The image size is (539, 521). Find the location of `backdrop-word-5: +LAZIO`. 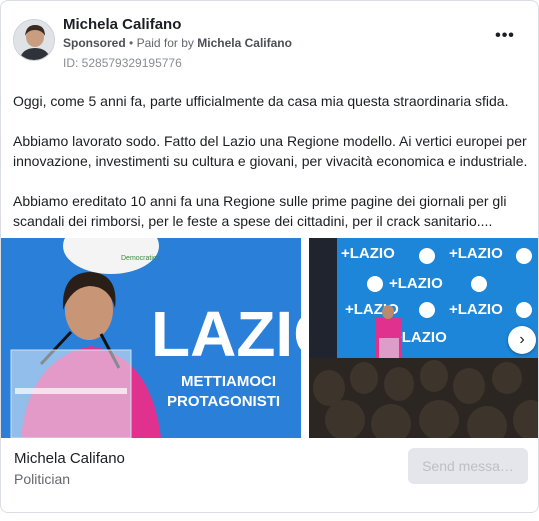

backdrop-word-5: +LAZIO is located at coordinates (476, 309).